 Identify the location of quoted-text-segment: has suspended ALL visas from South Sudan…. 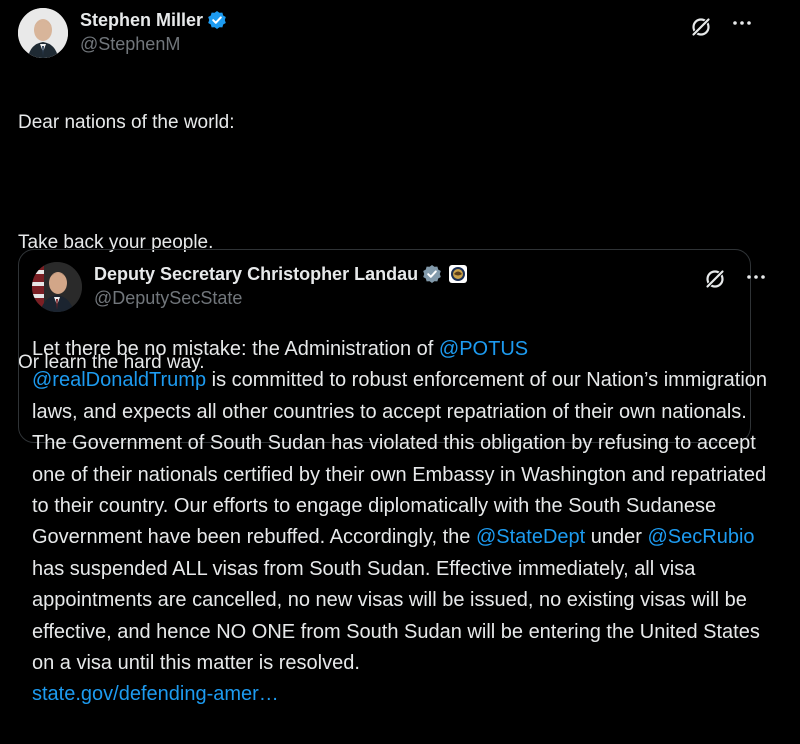
(396, 616).